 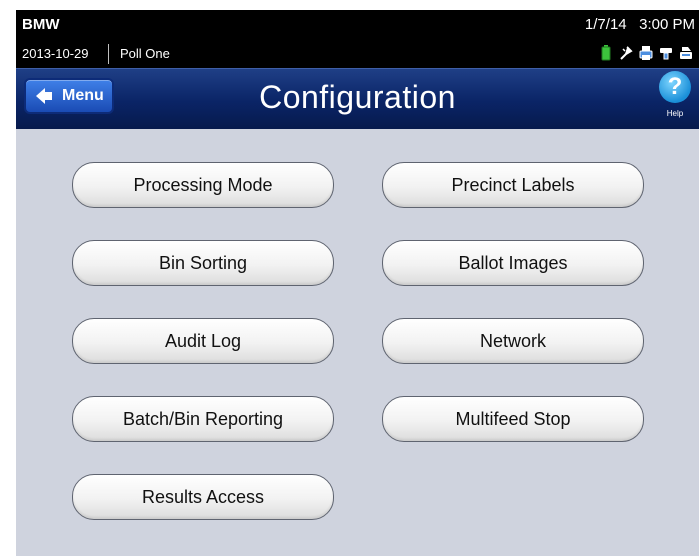 What do you see at coordinates (203, 263) in the screenshot?
I see `bin-sorting-button: Bin Sorting` at bounding box center [203, 263].